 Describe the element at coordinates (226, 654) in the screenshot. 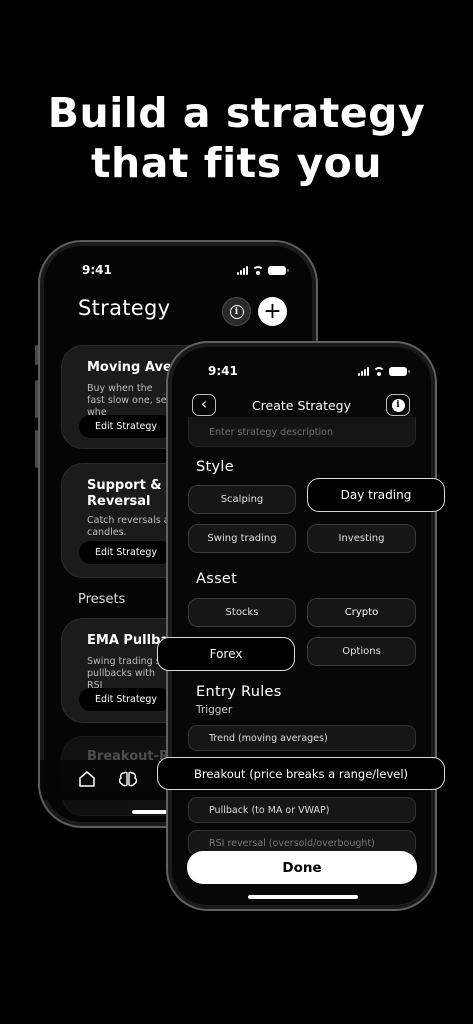

I see `asset-option-forex-selected: Forex` at that location.